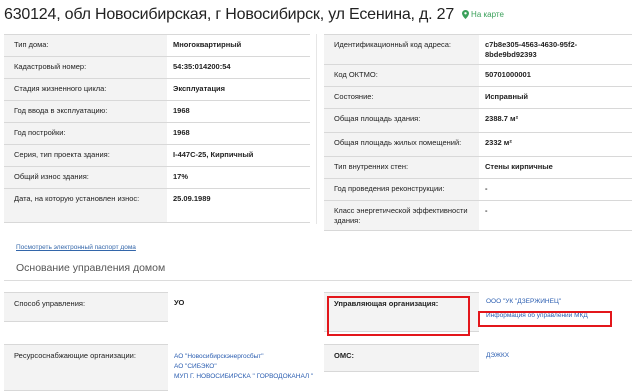 The image size is (639, 391). Describe the element at coordinates (85, 133) in the screenshot. I see `row-label: Год постройки:` at that location.